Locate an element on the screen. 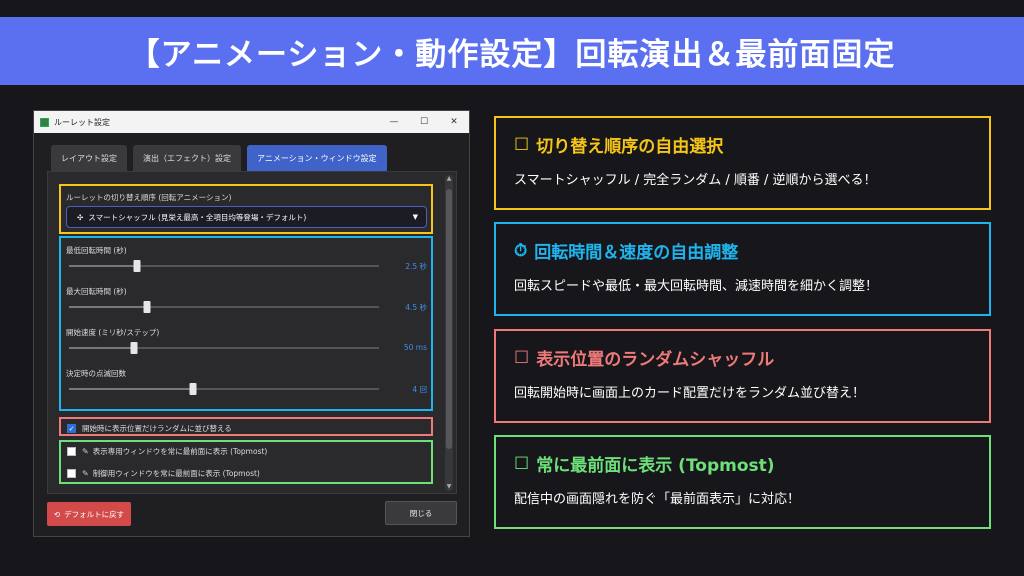 This screenshot has width=1024, height=576. scroll-up-icon: ▲ is located at coordinates (449, 179).